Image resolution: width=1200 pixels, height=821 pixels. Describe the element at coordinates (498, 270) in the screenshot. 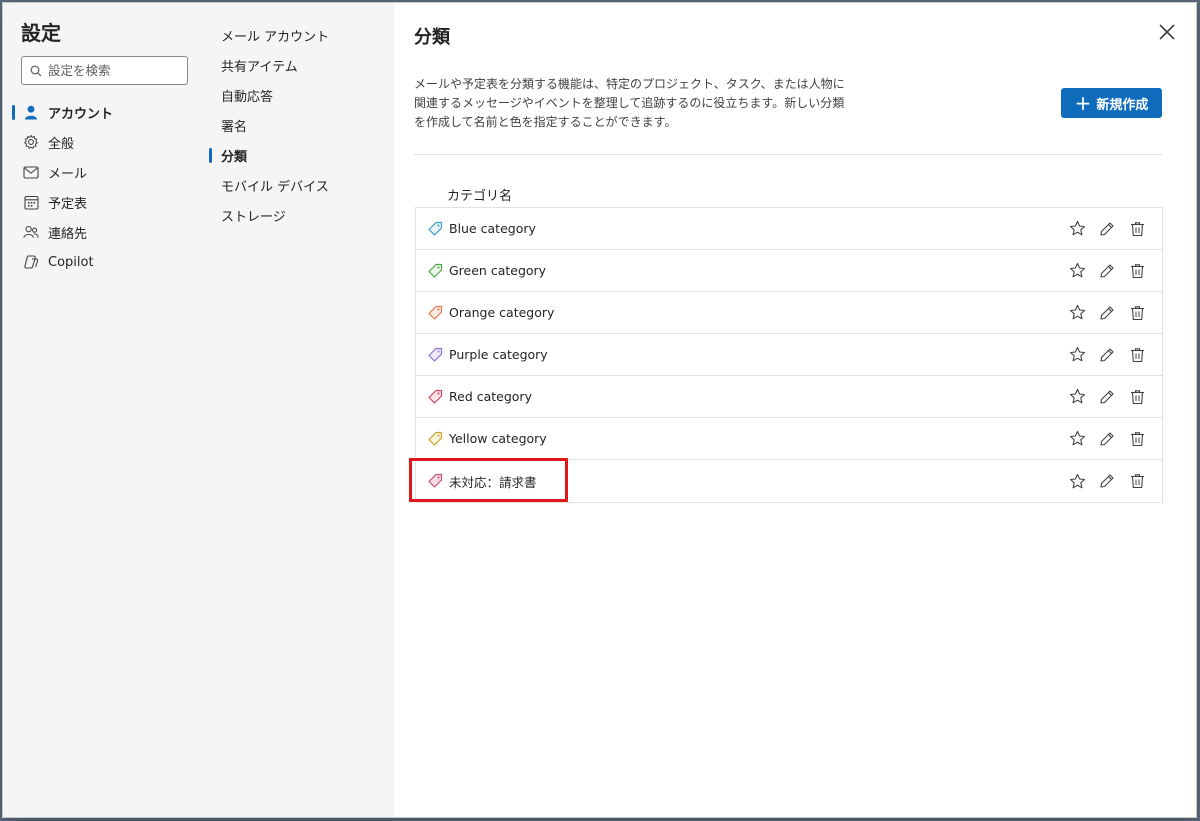

I see `category-name: Green category` at that location.